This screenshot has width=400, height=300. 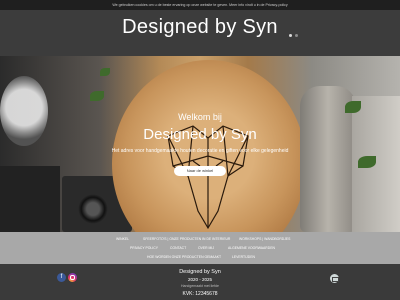 What do you see at coordinates (200, 27) in the screenshot?
I see `site-title: Designed by Syn` at bounding box center [200, 27].